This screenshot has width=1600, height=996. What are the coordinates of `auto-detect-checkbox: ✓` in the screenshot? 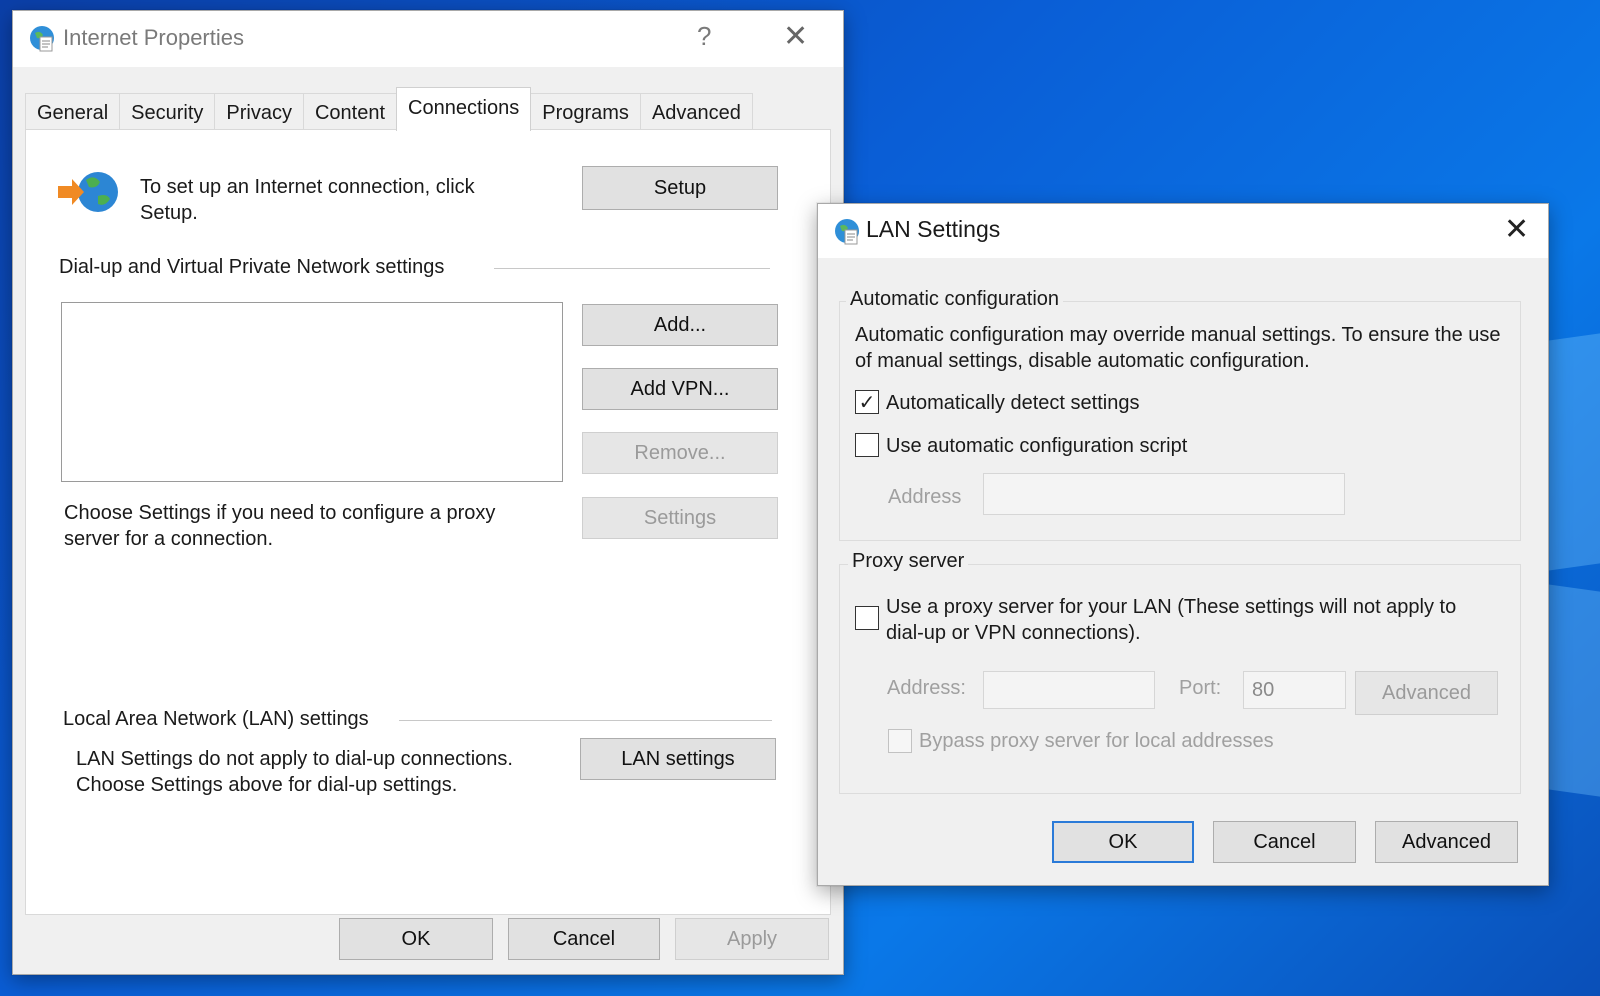 It's located at (867, 402).